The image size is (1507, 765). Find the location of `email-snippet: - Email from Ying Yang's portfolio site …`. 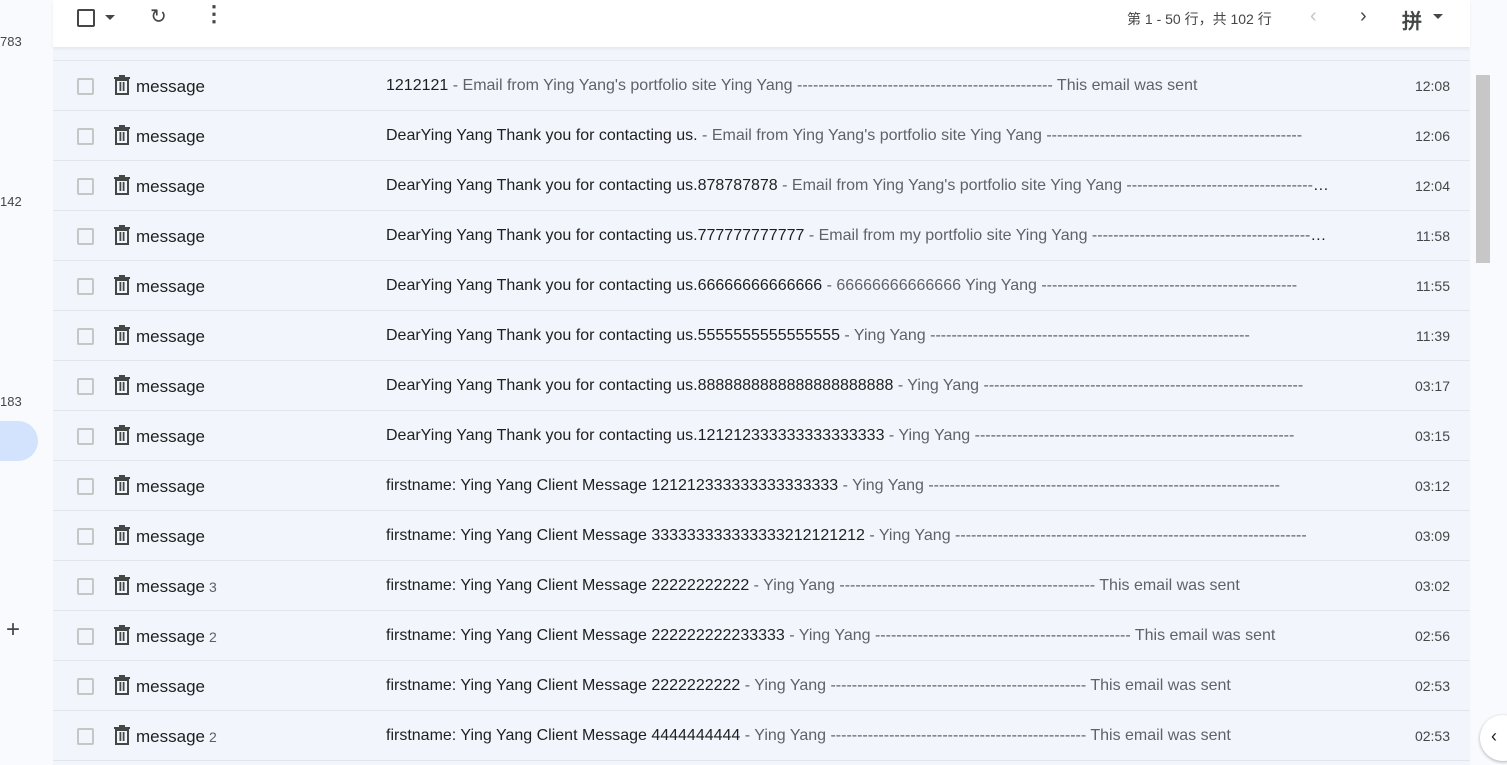

email-snippet: - Email from Ying Yang's portfolio site … is located at coordinates (1054, 185).